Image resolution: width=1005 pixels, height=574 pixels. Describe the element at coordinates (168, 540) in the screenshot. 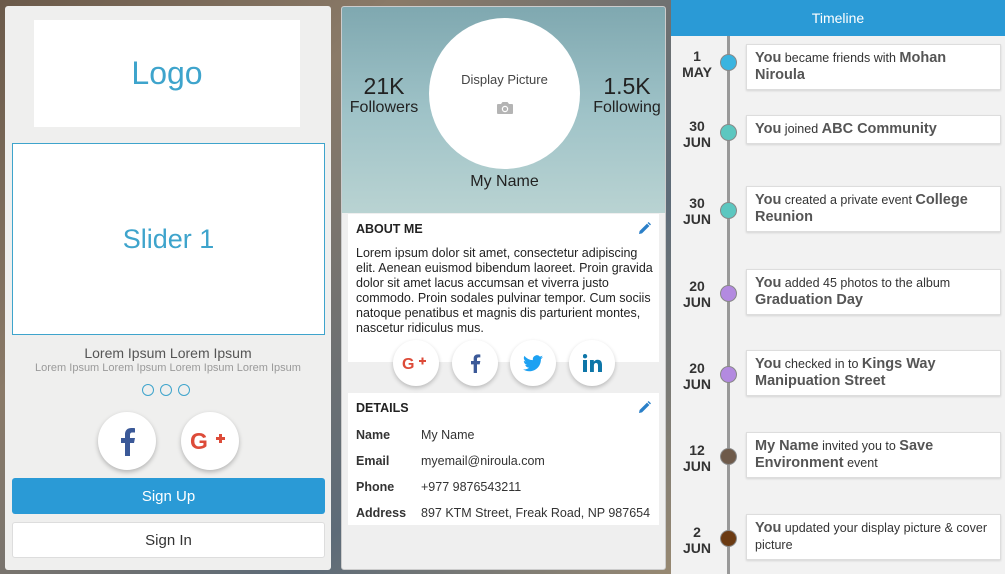

I see `sign-in-button: Sign In` at that location.